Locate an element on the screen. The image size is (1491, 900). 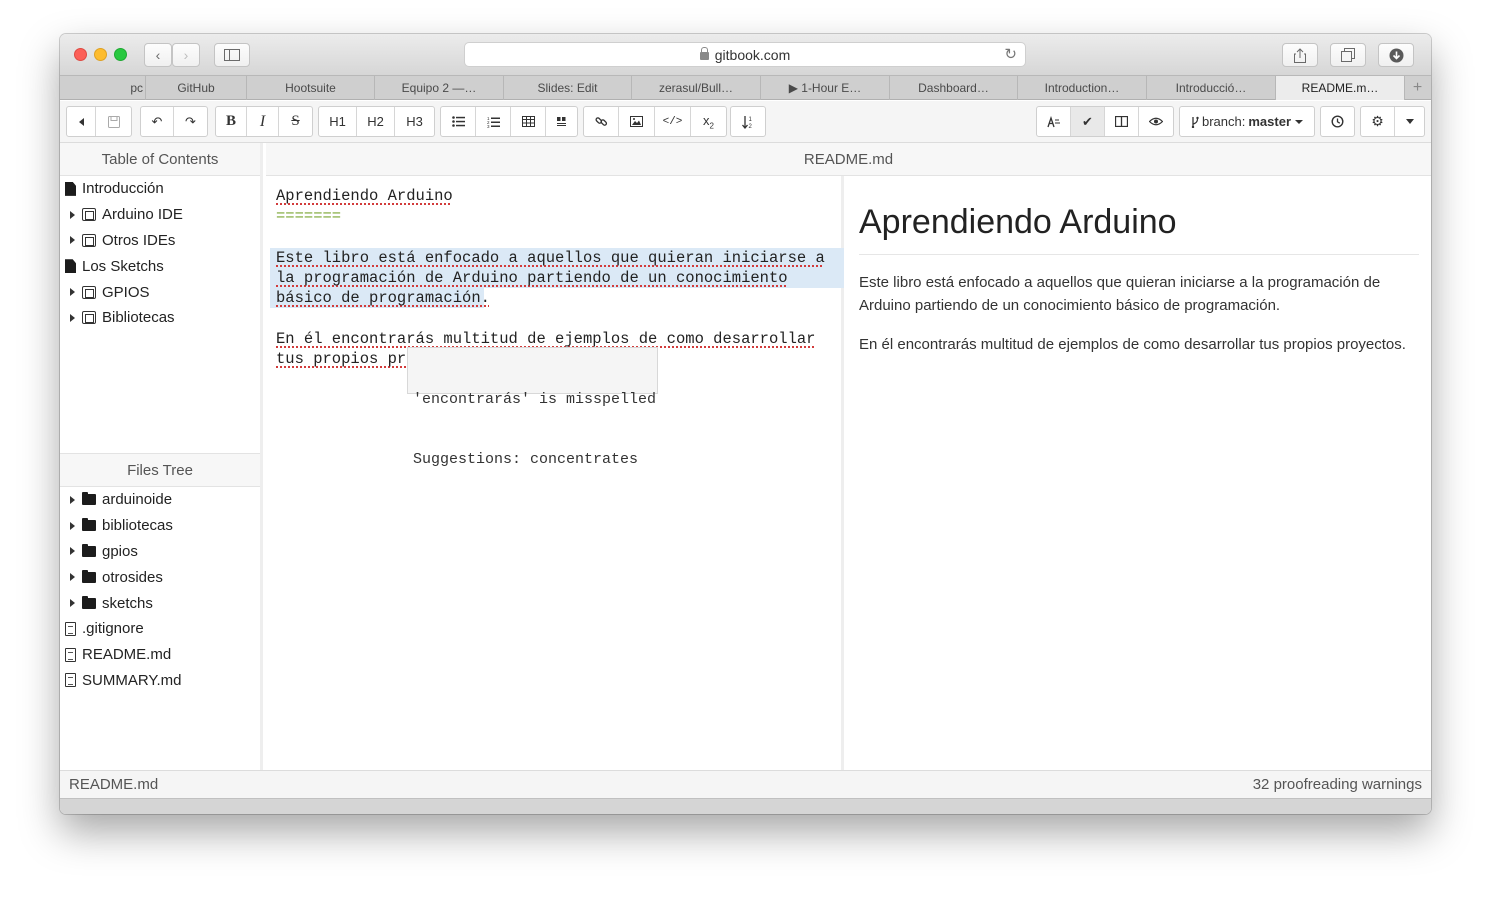
tooltip-suggestions: Suggestions: concentrates is located at coordinates (532, 460).